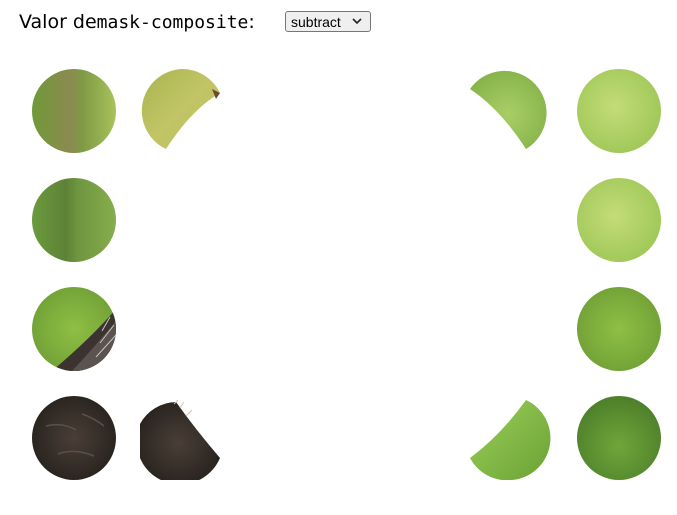 The height and width of the screenshot is (515, 677). What do you see at coordinates (619, 329) in the screenshot?
I see `mask-tile-r3-c4` at bounding box center [619, 329].